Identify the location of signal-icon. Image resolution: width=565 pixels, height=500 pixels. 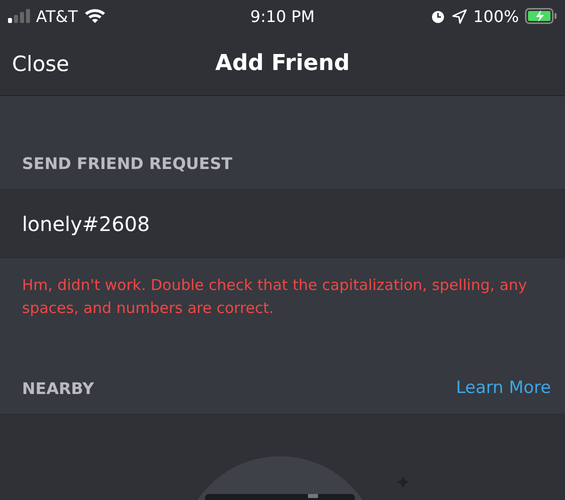
(19, 16).